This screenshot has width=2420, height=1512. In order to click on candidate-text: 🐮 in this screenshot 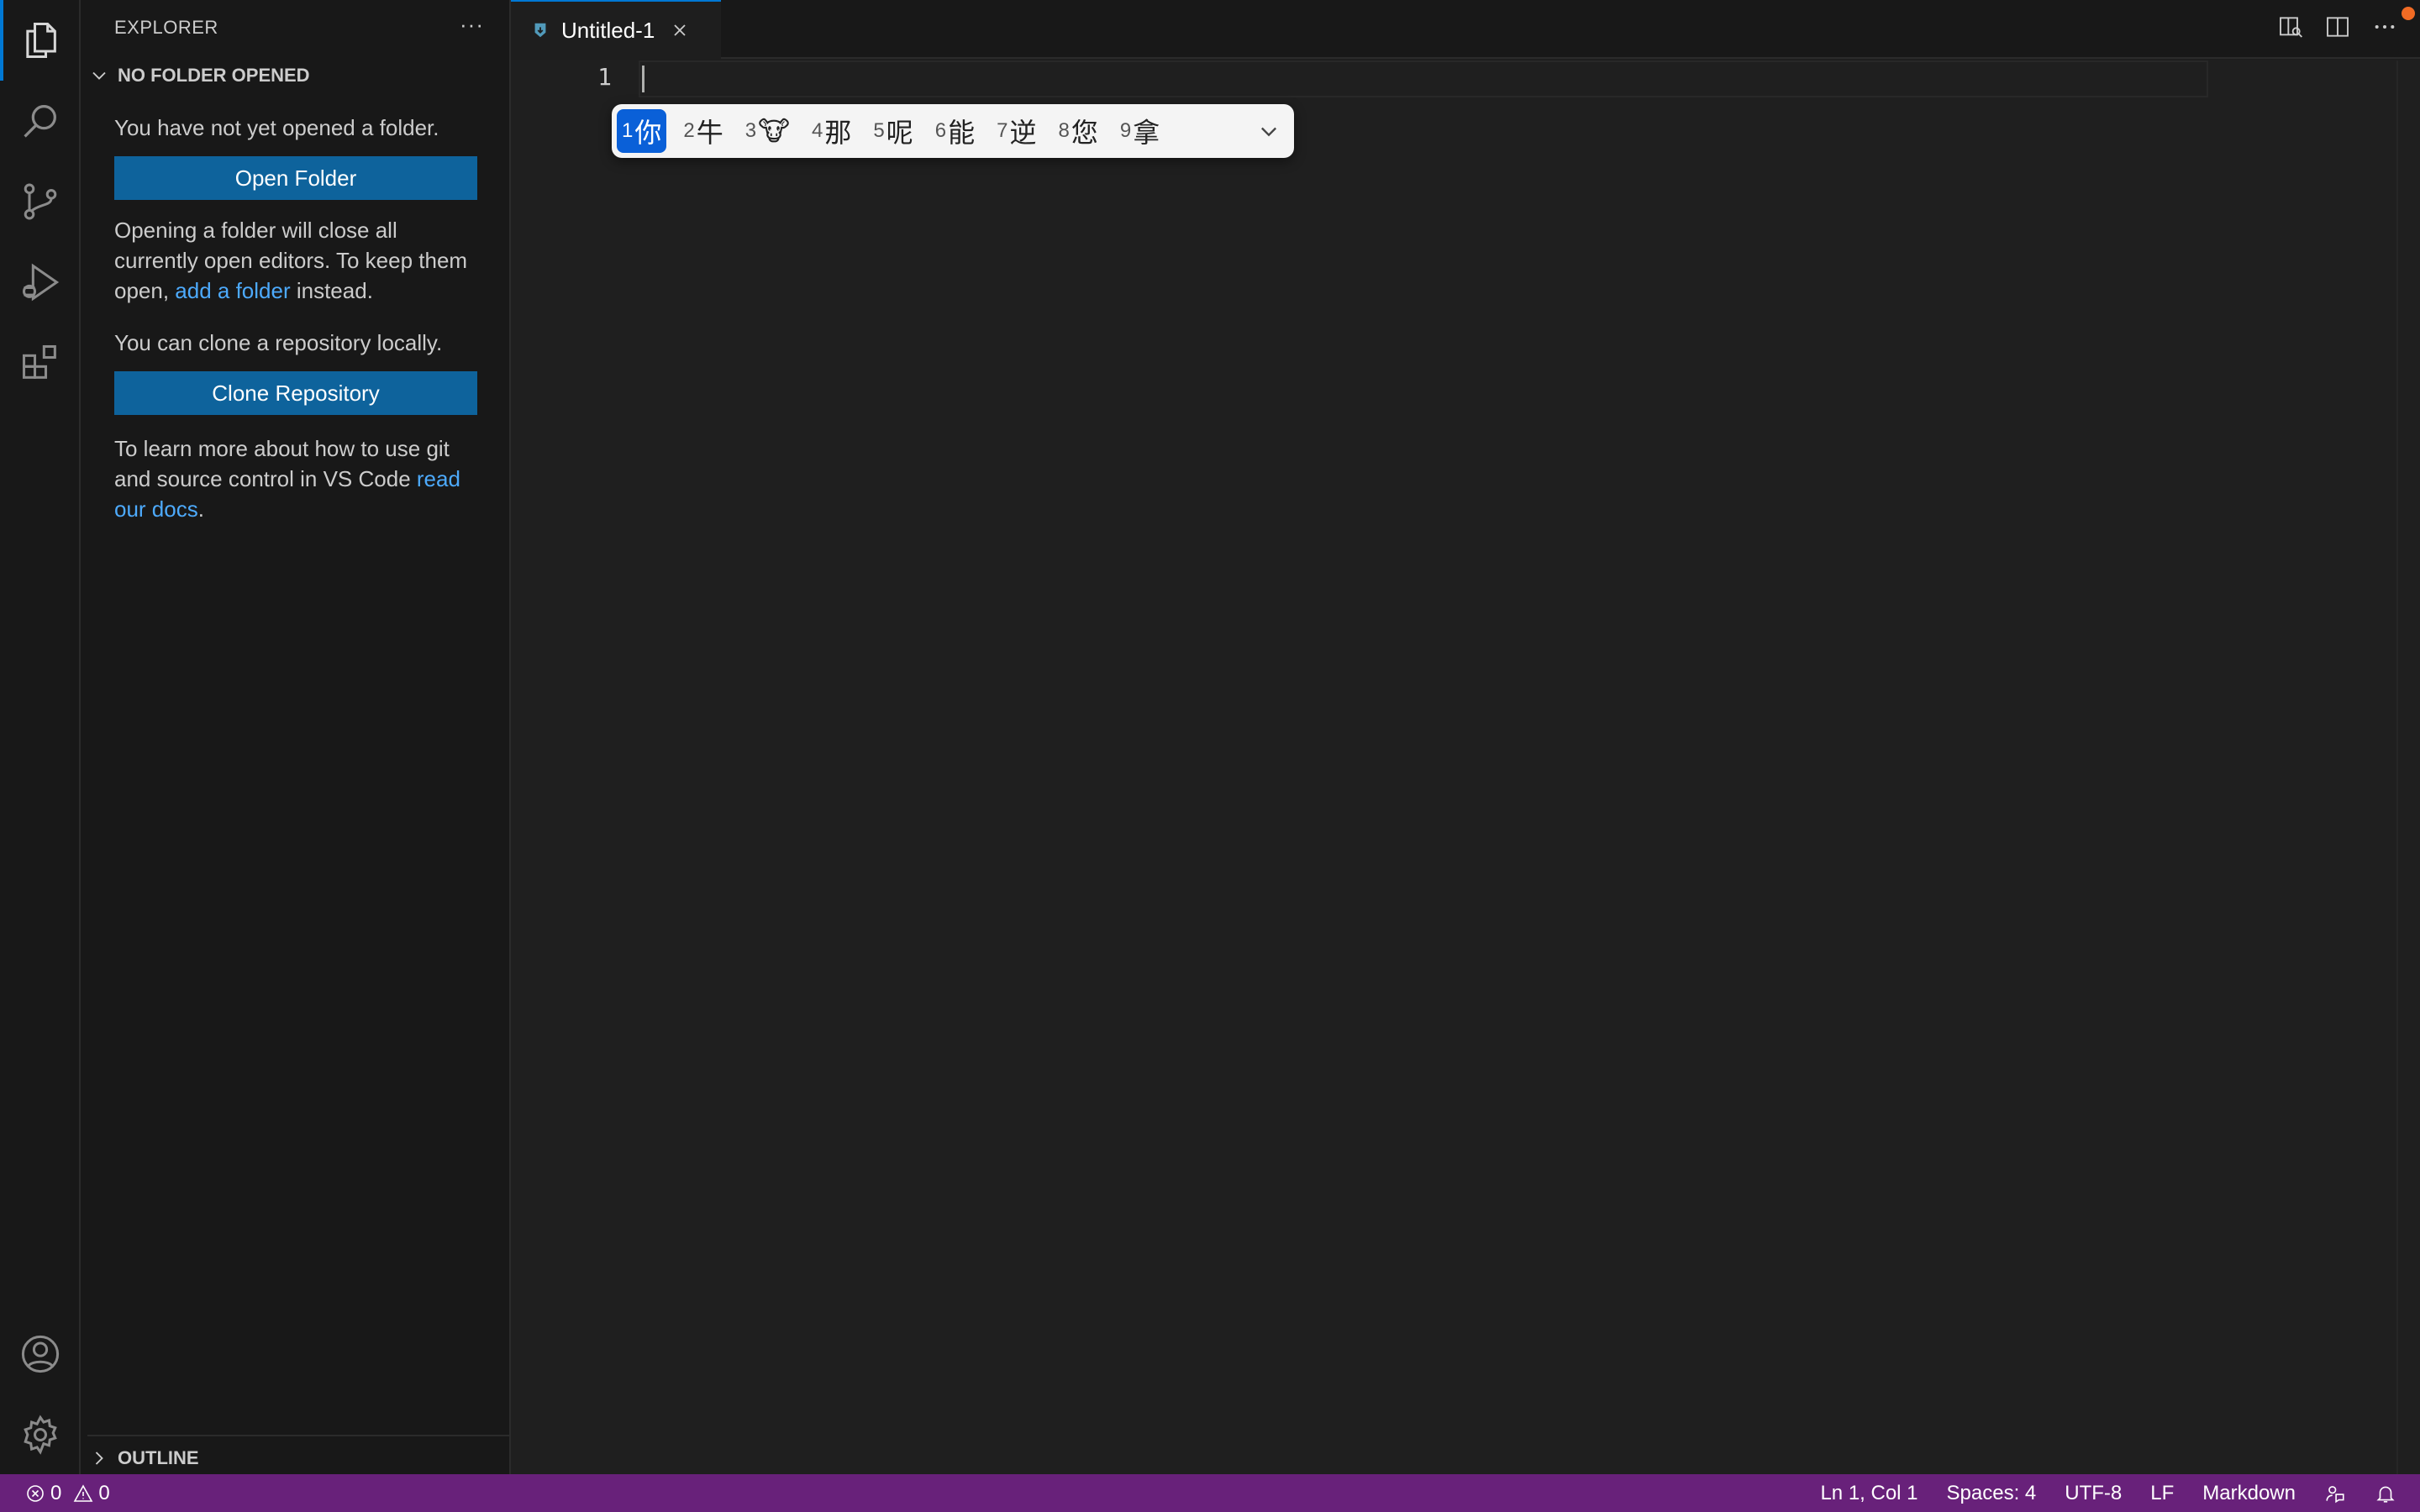, I will do `click(774, 131)`.